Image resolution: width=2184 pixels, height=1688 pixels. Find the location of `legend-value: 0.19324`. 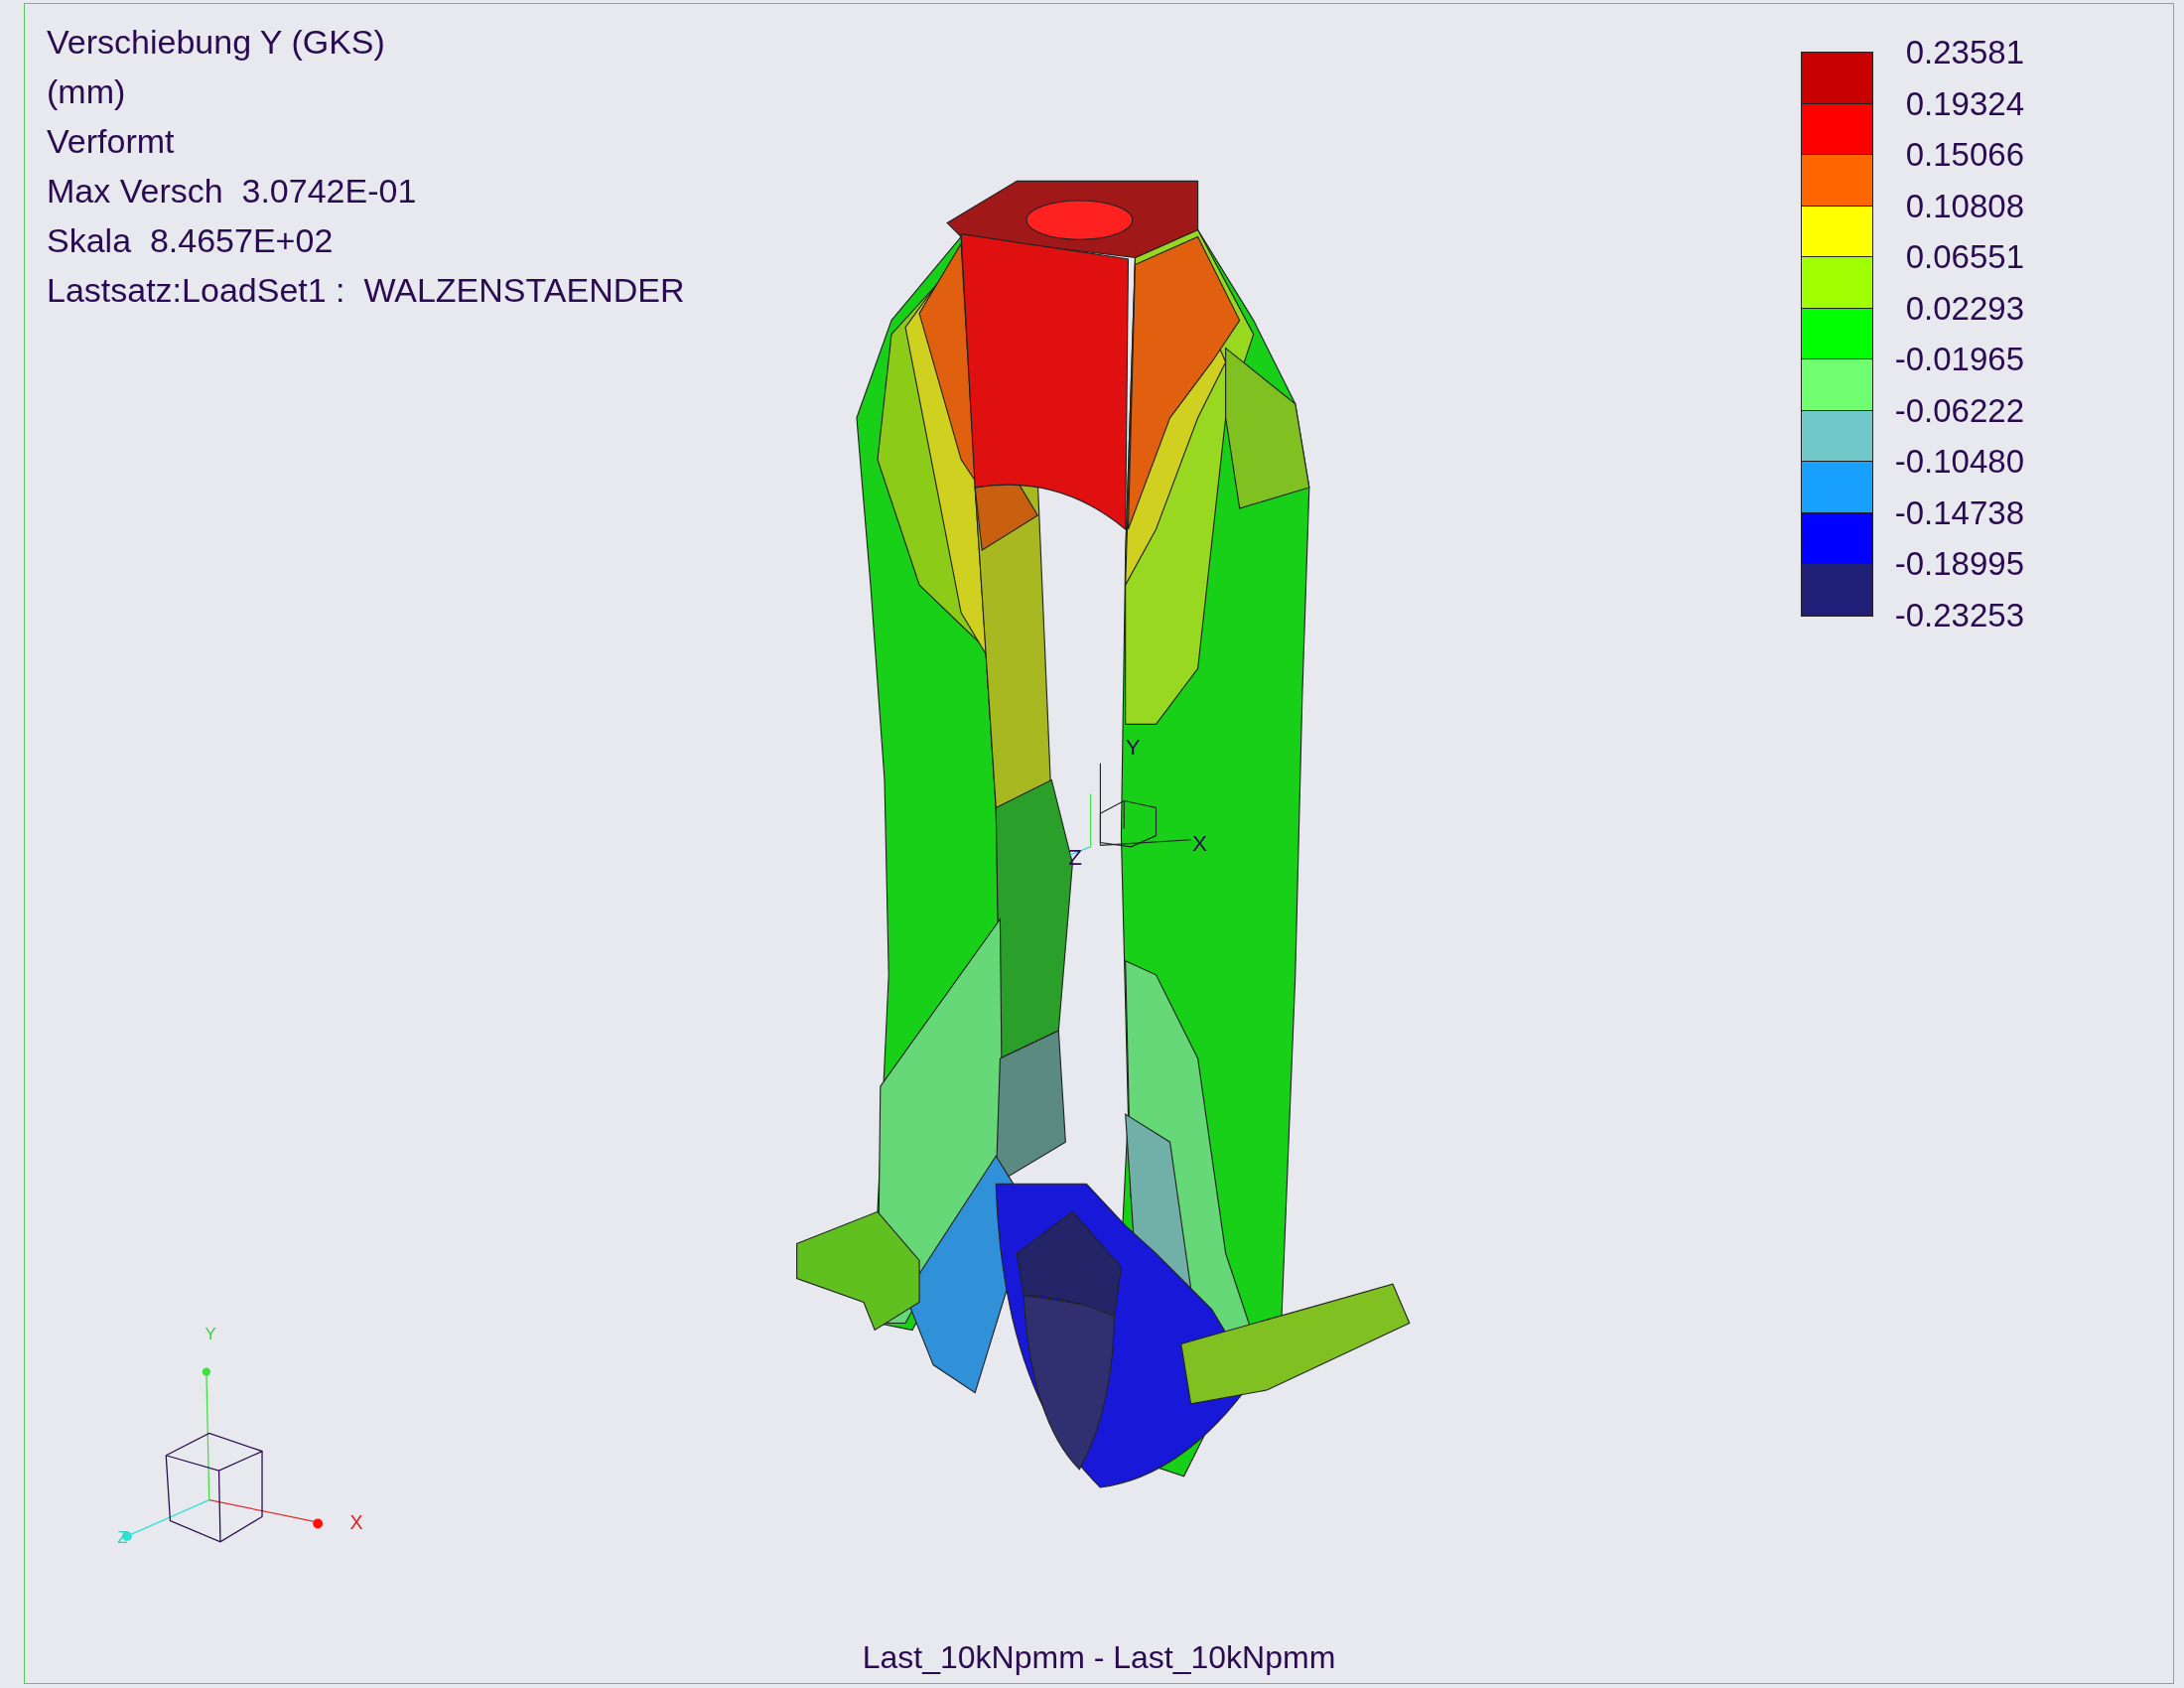

legend-value: 0.19324 is located at coordinates (1964, 103).